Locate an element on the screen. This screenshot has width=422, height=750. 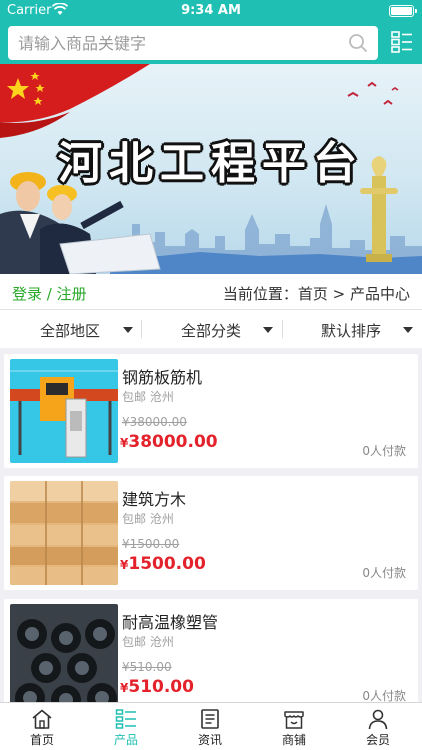
filter-bar: 全部地区 全部分类 默认排序 is located at coordinates (211, 329).